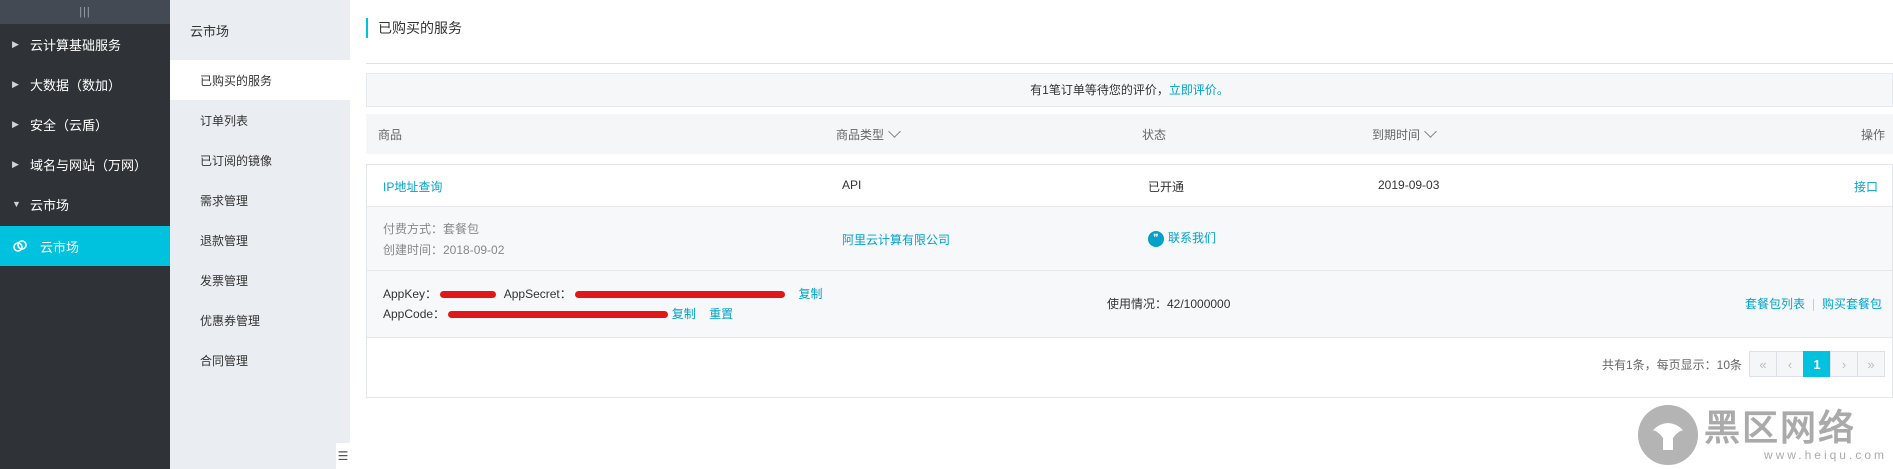 This screenshot has width=1893, height=469. What do you see at coordinates (1199, 90) in the screenshot?
I see `review-now-link: 立即评价。` at bounding box center [1199, 90].